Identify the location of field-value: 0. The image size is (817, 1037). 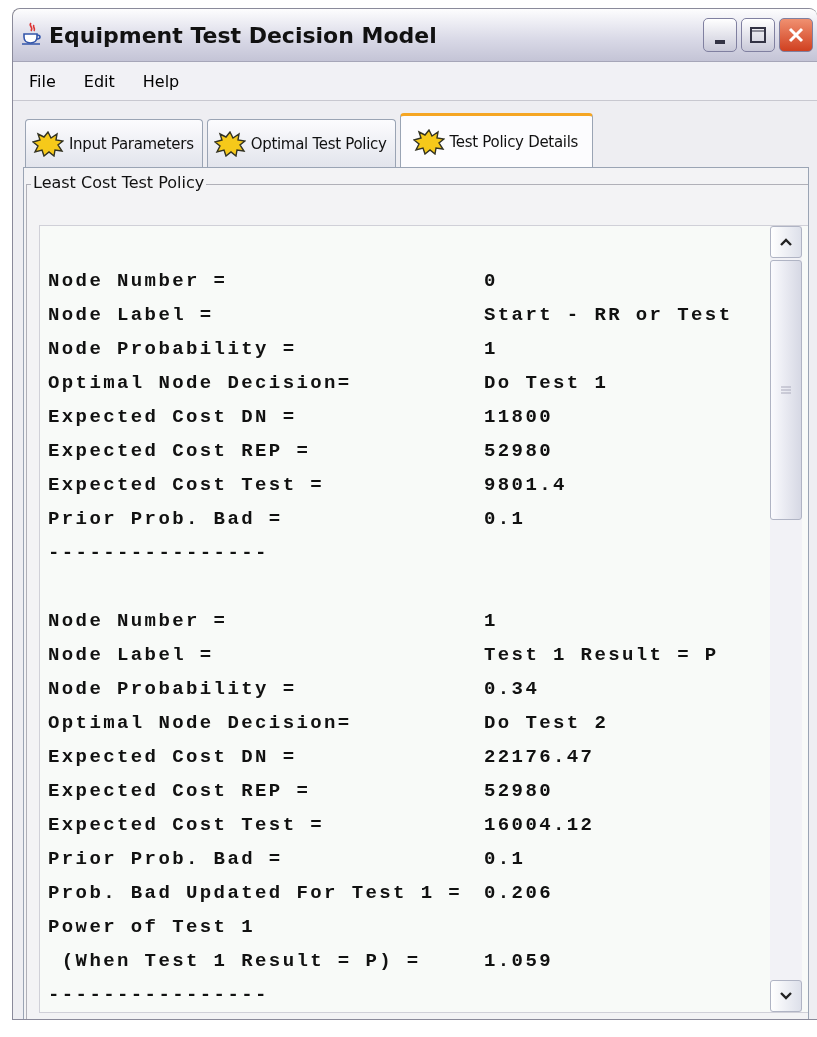
(491, 281).